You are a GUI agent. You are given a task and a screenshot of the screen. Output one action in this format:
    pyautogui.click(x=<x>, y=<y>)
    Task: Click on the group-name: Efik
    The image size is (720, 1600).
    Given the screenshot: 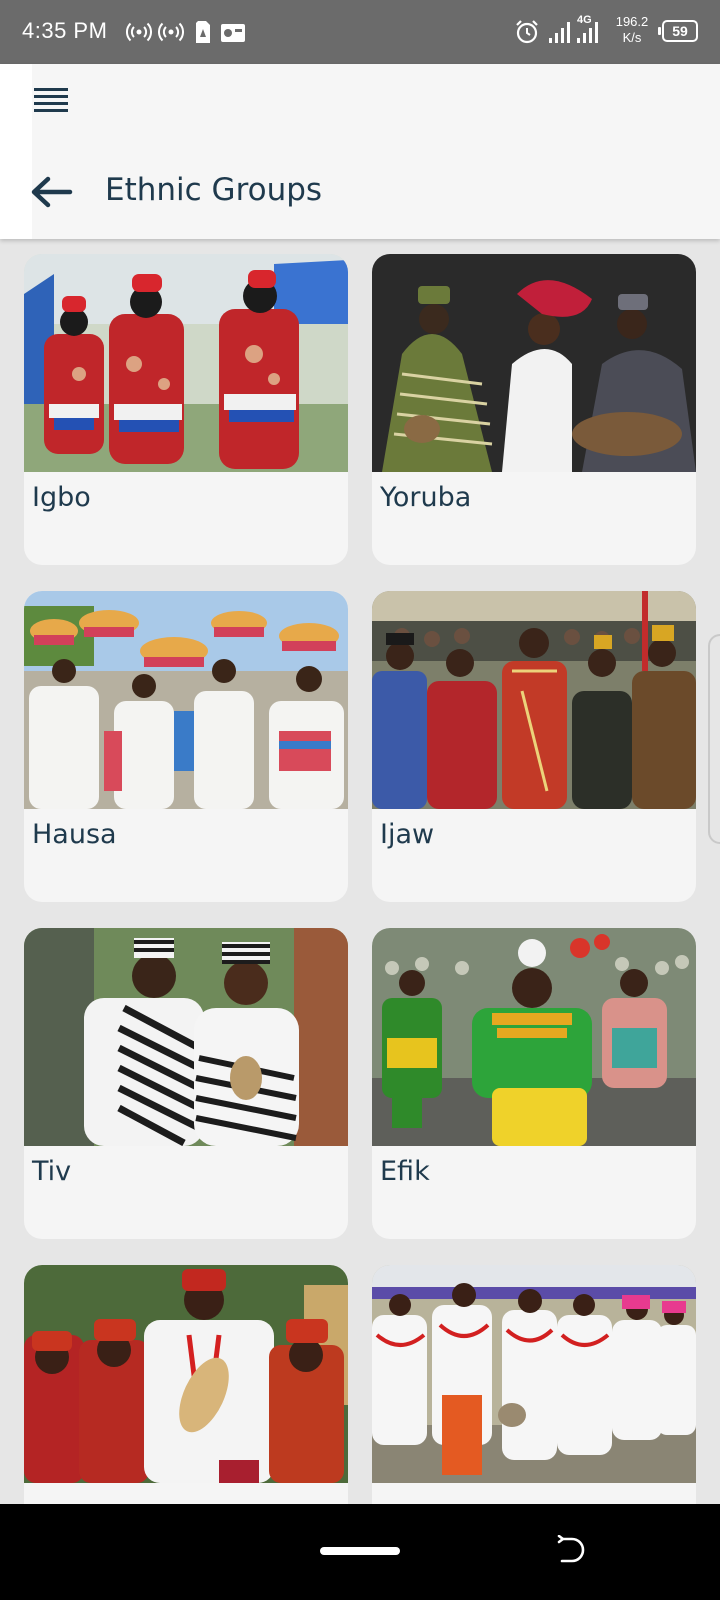 What is the action you would take?
    pyautogui.click(x=405, y=1171)
    